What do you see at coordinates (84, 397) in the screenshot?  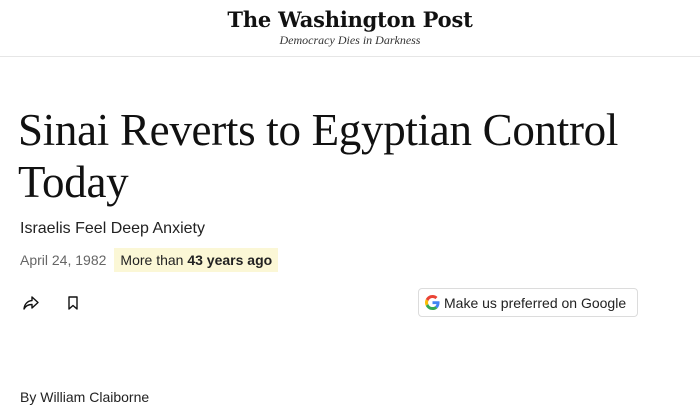 I see `article-byline: By William Claiborne` at bounding box center [84, 397].